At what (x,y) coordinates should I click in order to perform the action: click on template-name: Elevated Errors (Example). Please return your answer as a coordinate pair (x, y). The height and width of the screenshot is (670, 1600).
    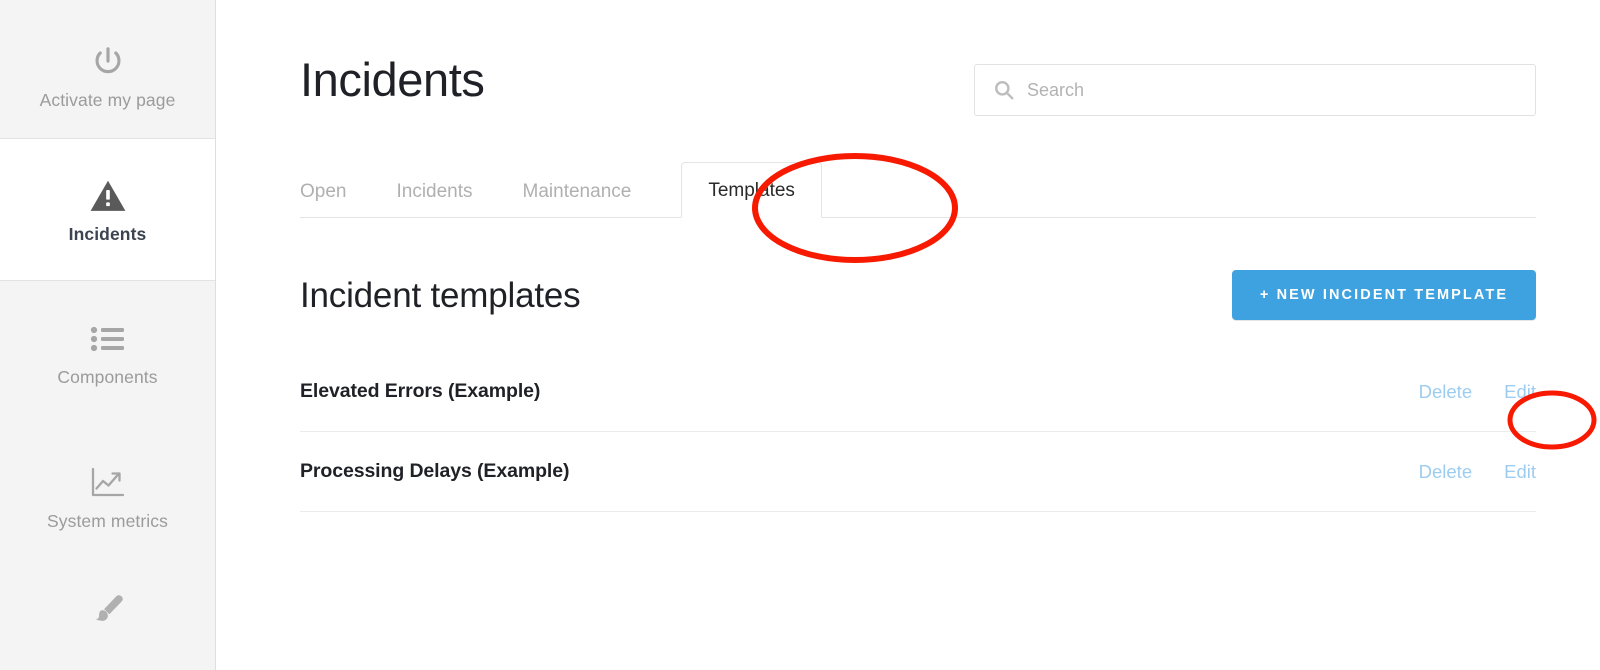
    Looking at the image, I should click on (420, 391).